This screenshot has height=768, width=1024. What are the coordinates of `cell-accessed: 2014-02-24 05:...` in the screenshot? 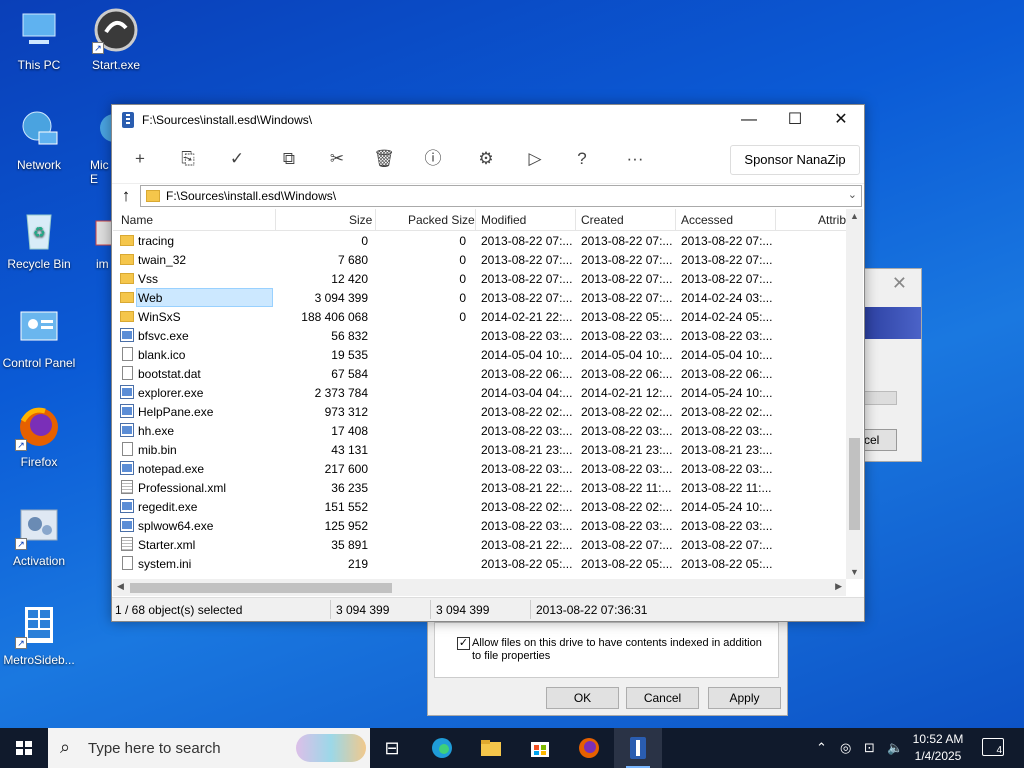 It's located at (727, 317).